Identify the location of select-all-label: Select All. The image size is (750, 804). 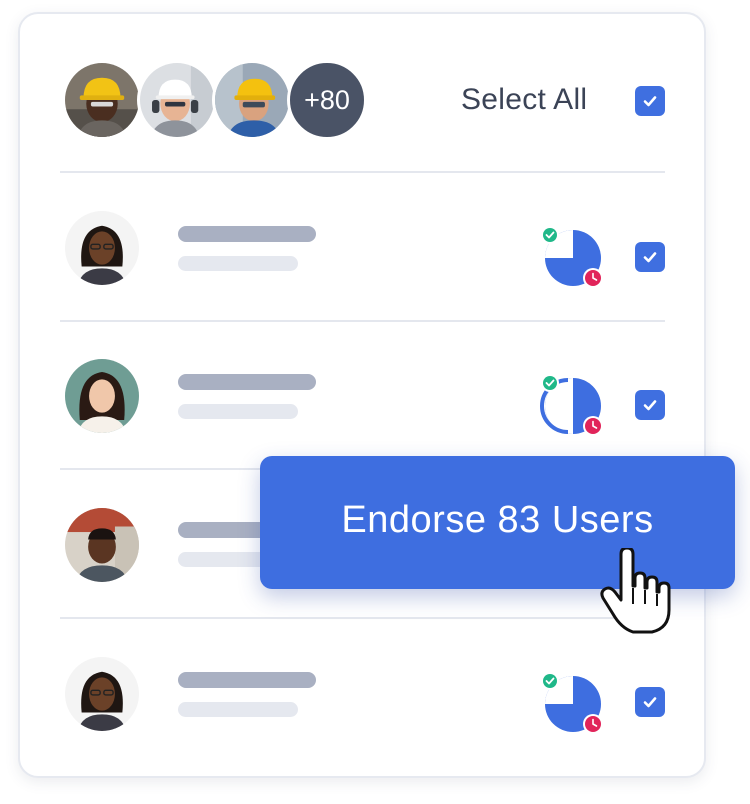
(524, 99).